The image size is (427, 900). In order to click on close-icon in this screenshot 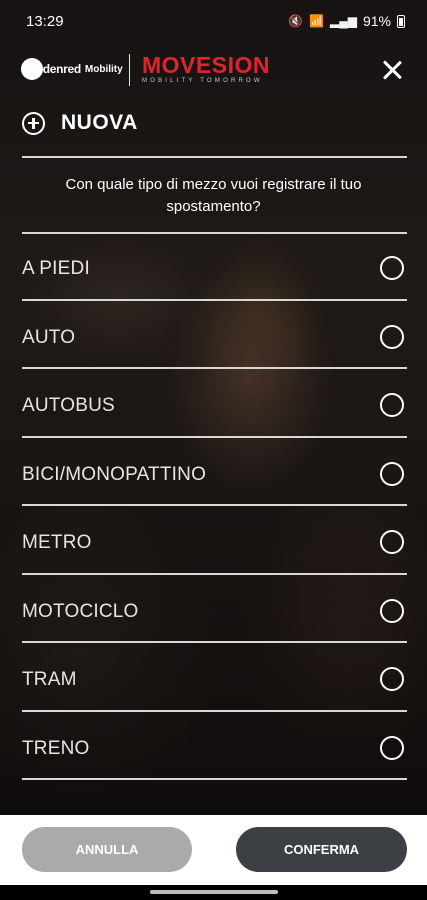, I will do `click(392, 70)`.